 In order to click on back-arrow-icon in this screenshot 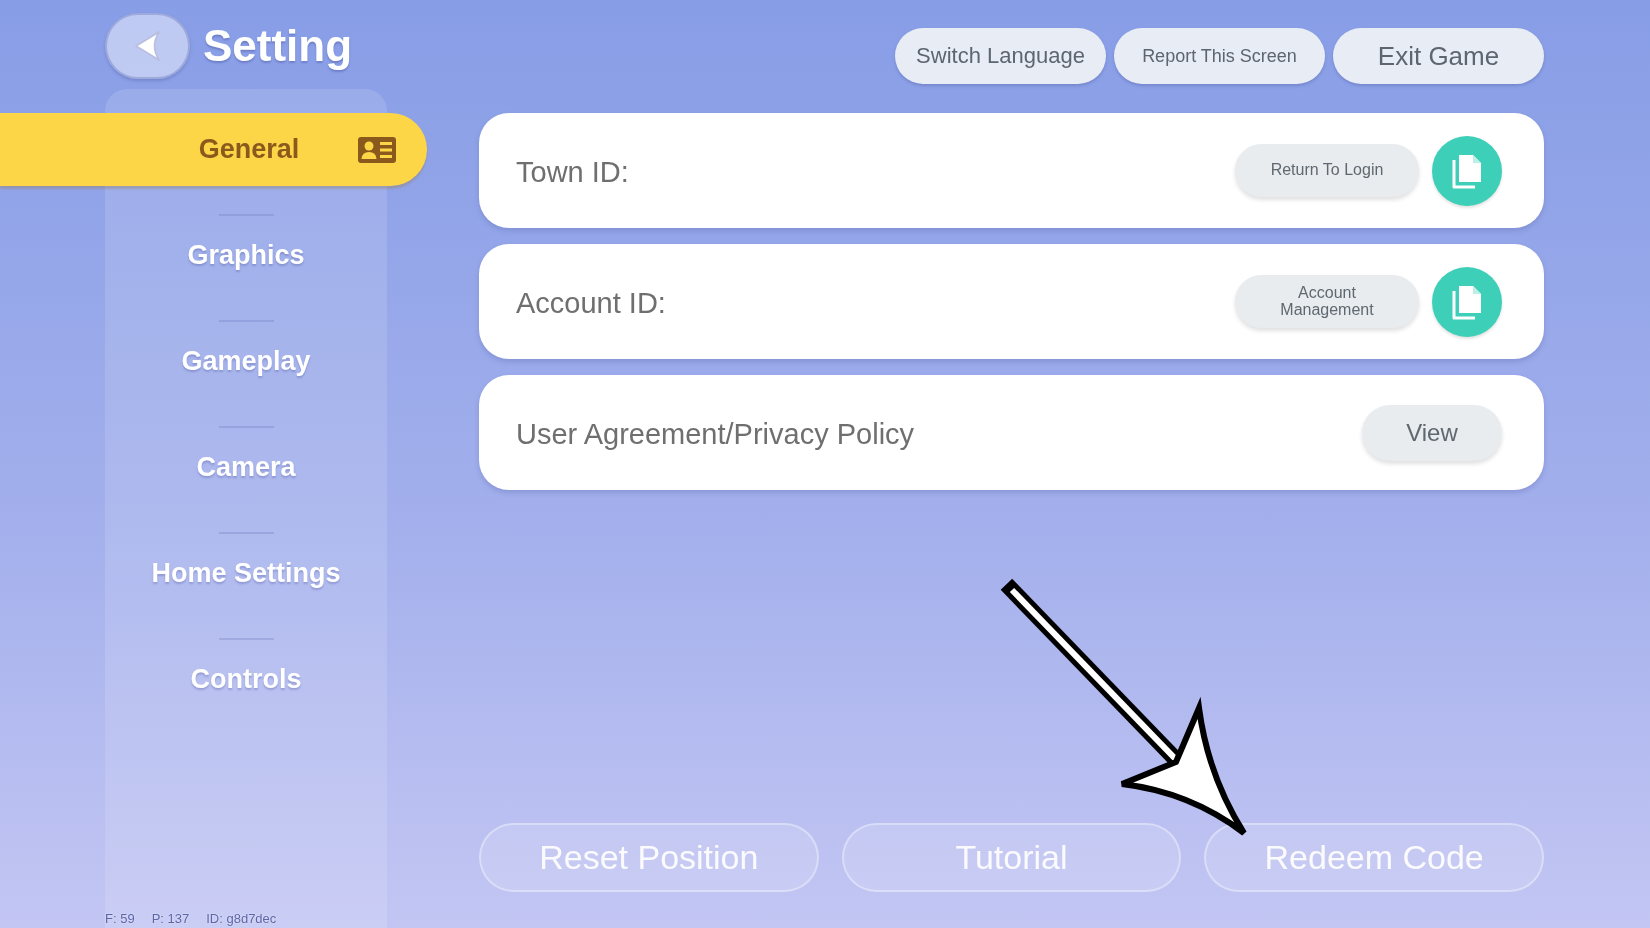, I will do `click(147, 46)`.